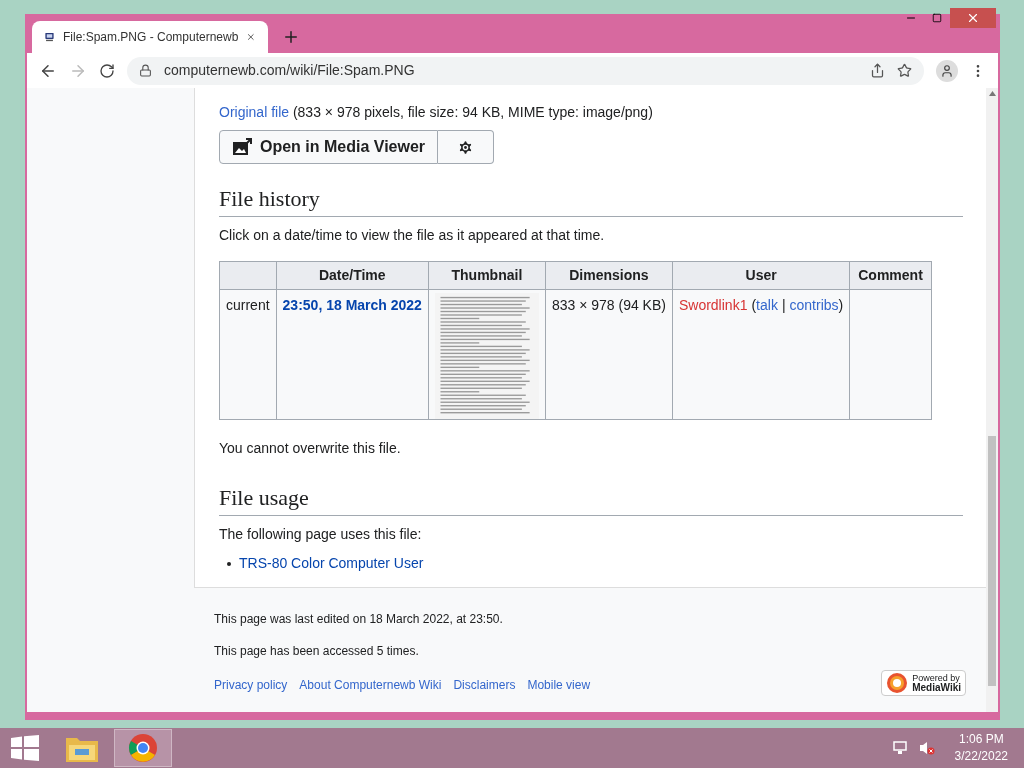 The width and height of the screenshot is (1024, 768). I want to click on powered-by-badge: Powered by MediaWiki, so click(923, 683).